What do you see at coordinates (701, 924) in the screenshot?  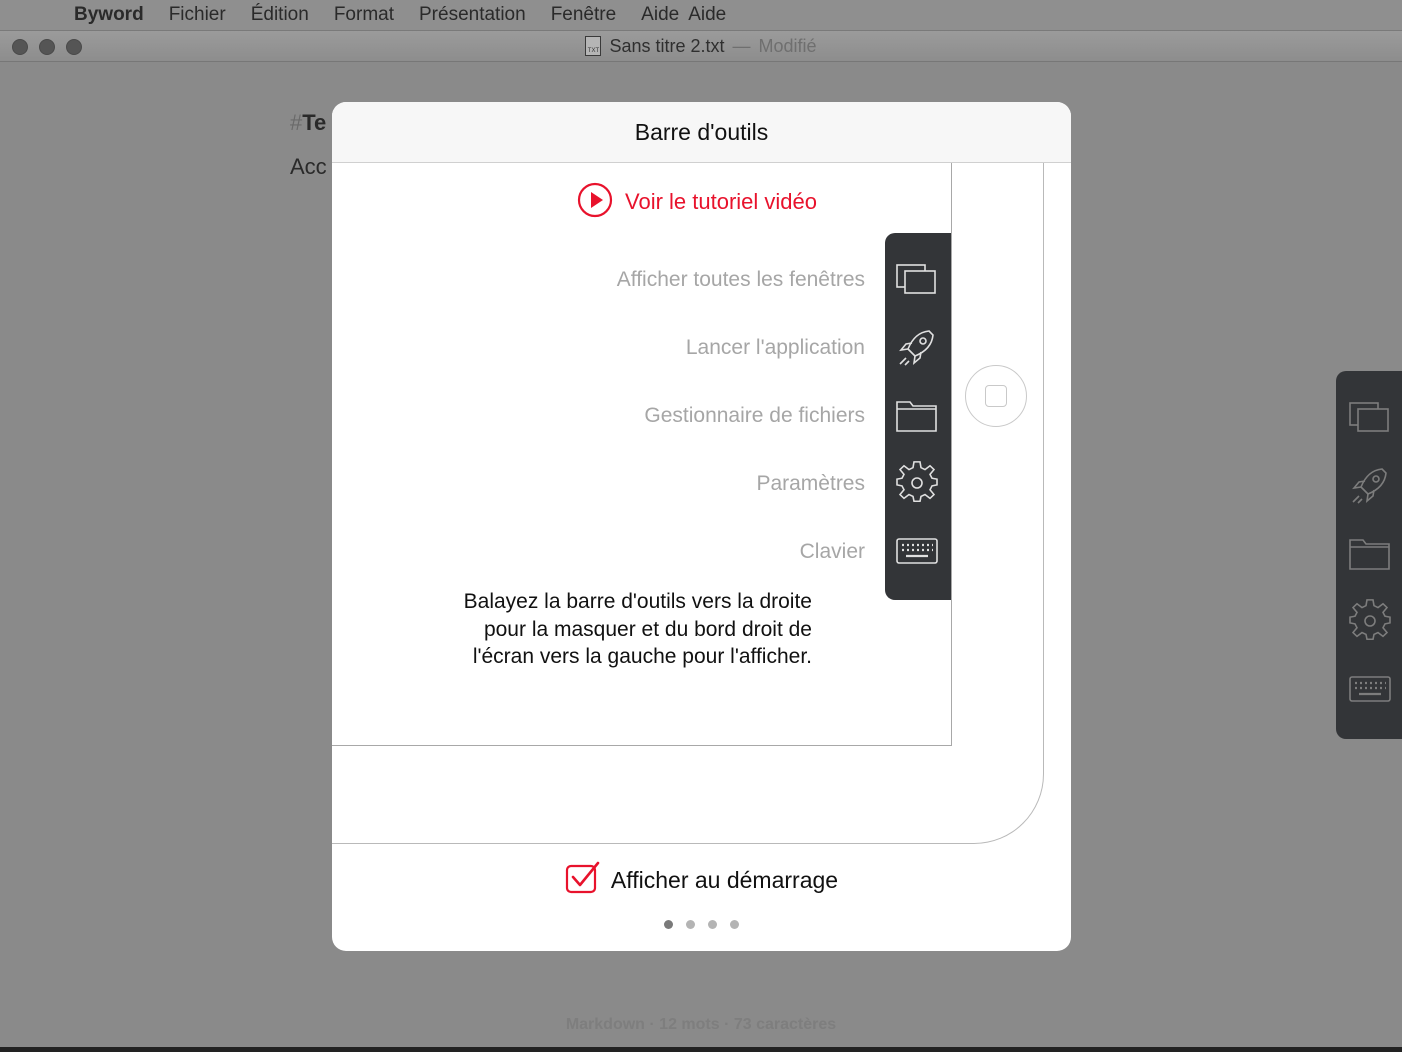 I see `page-indicator` at bounding box center [701, 924].